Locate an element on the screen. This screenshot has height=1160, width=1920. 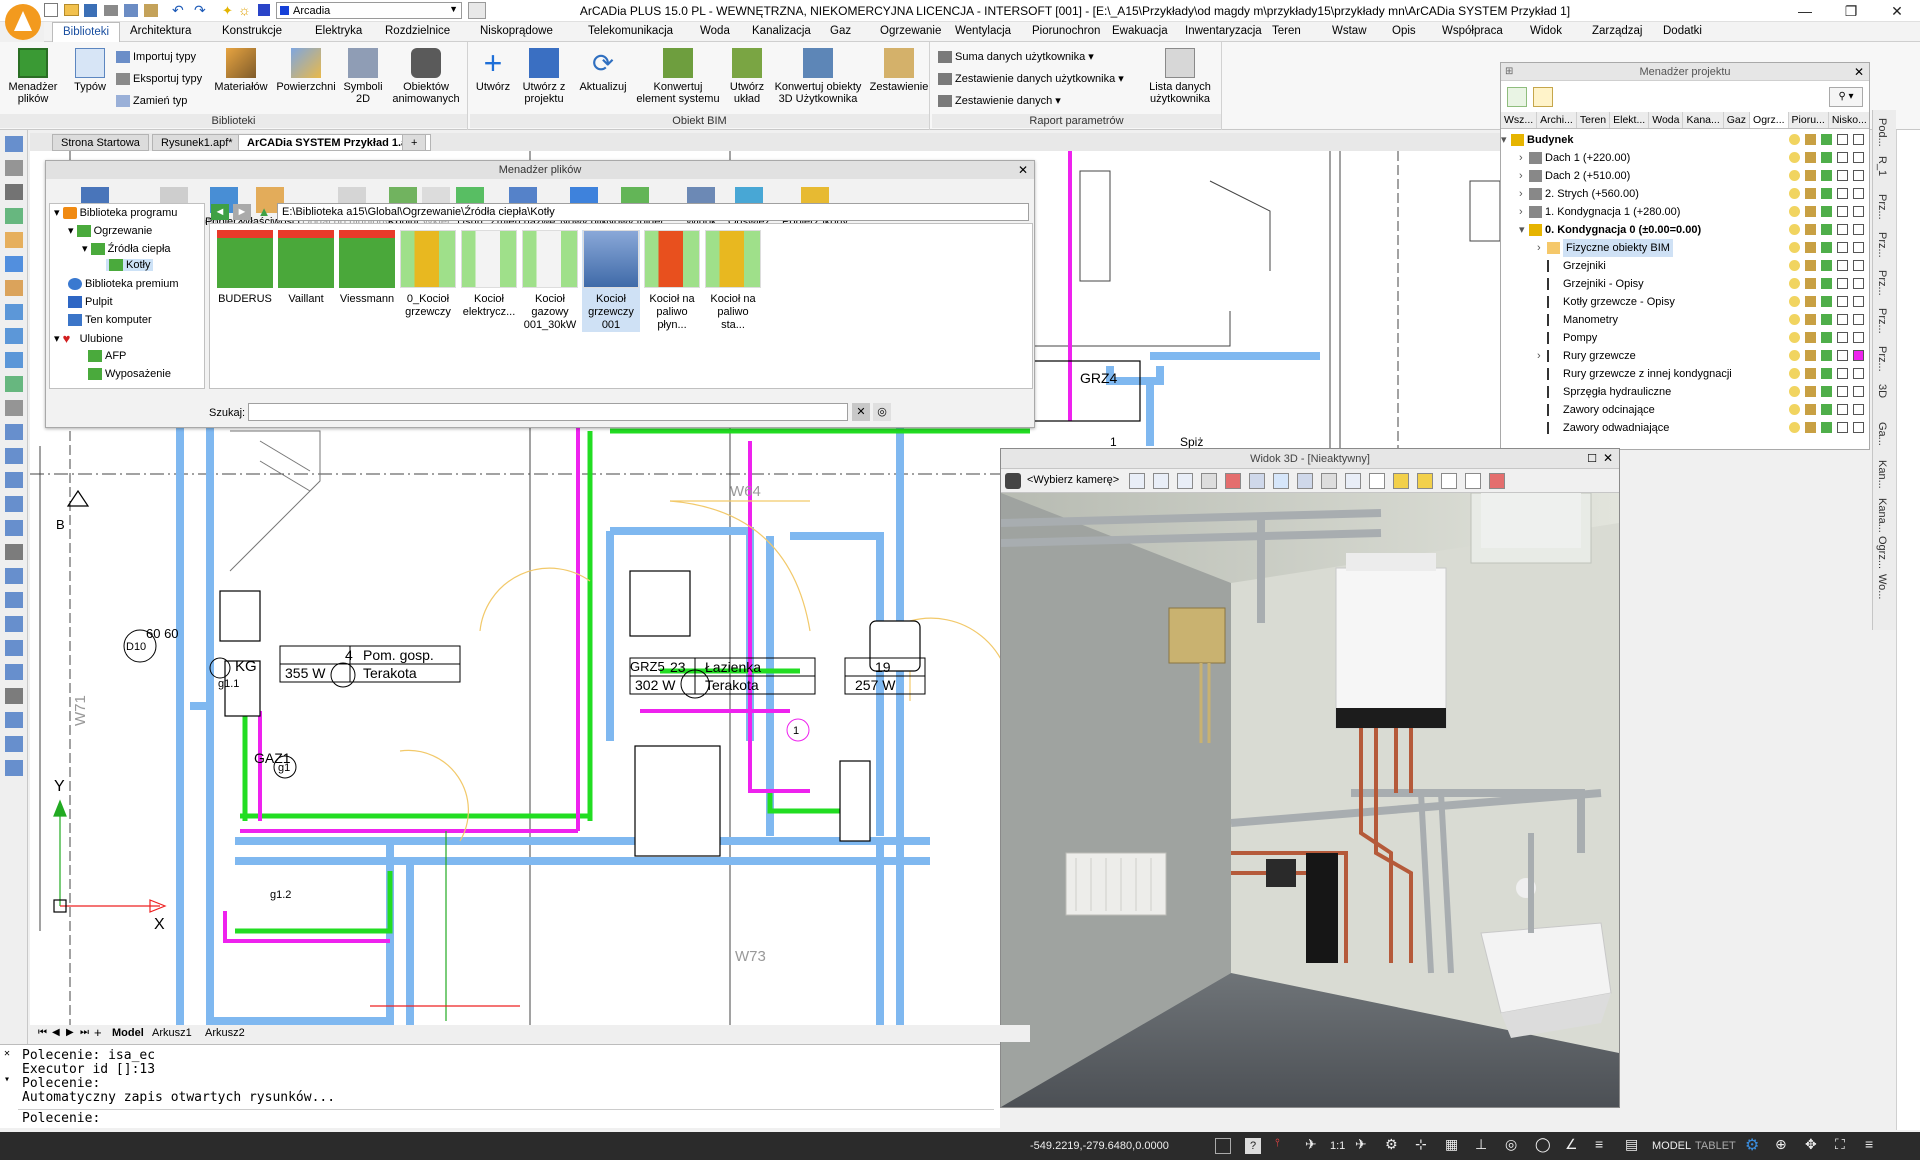
grid-icon: ▦ is located at coordinates (1451, 1144).